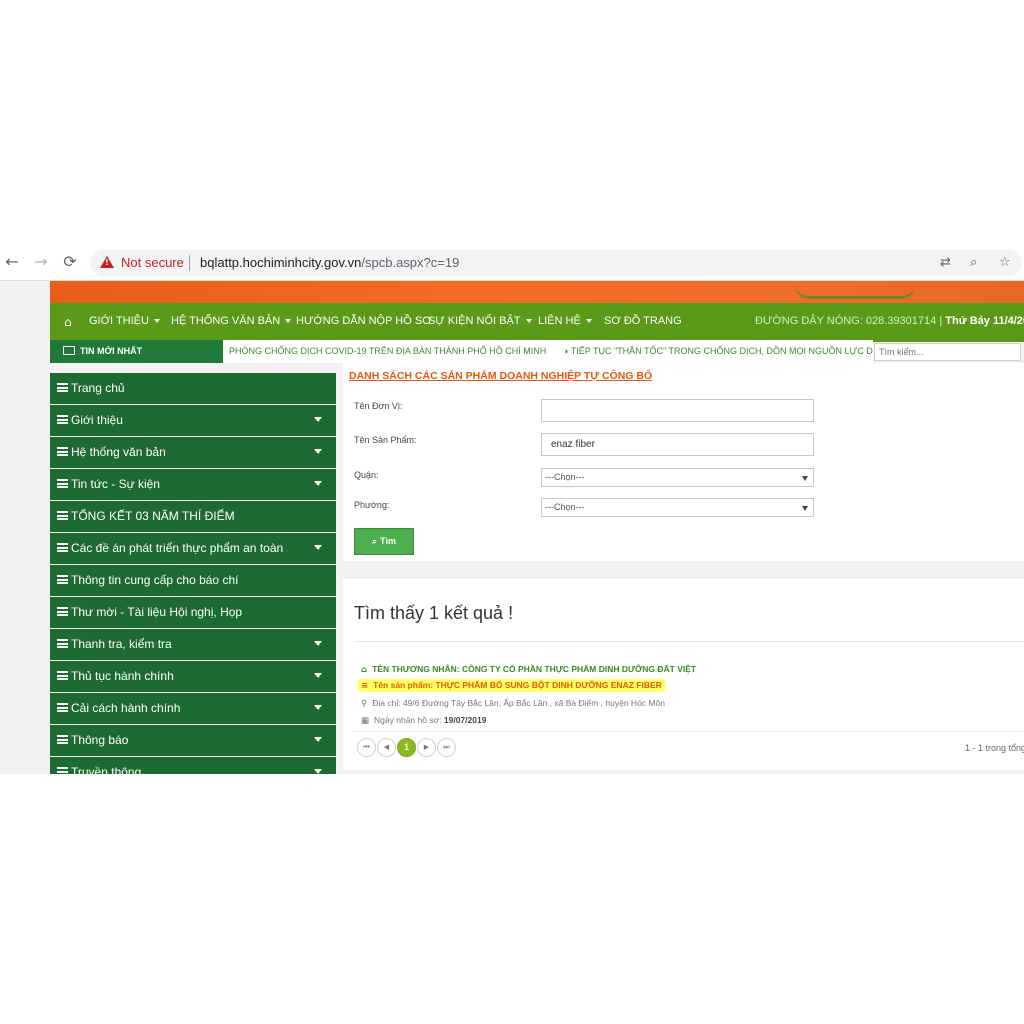 This screenshot has height=1024, width=1024. I want to click on current-date: Thứ Bảy 11/4/202, so click(984, 321).